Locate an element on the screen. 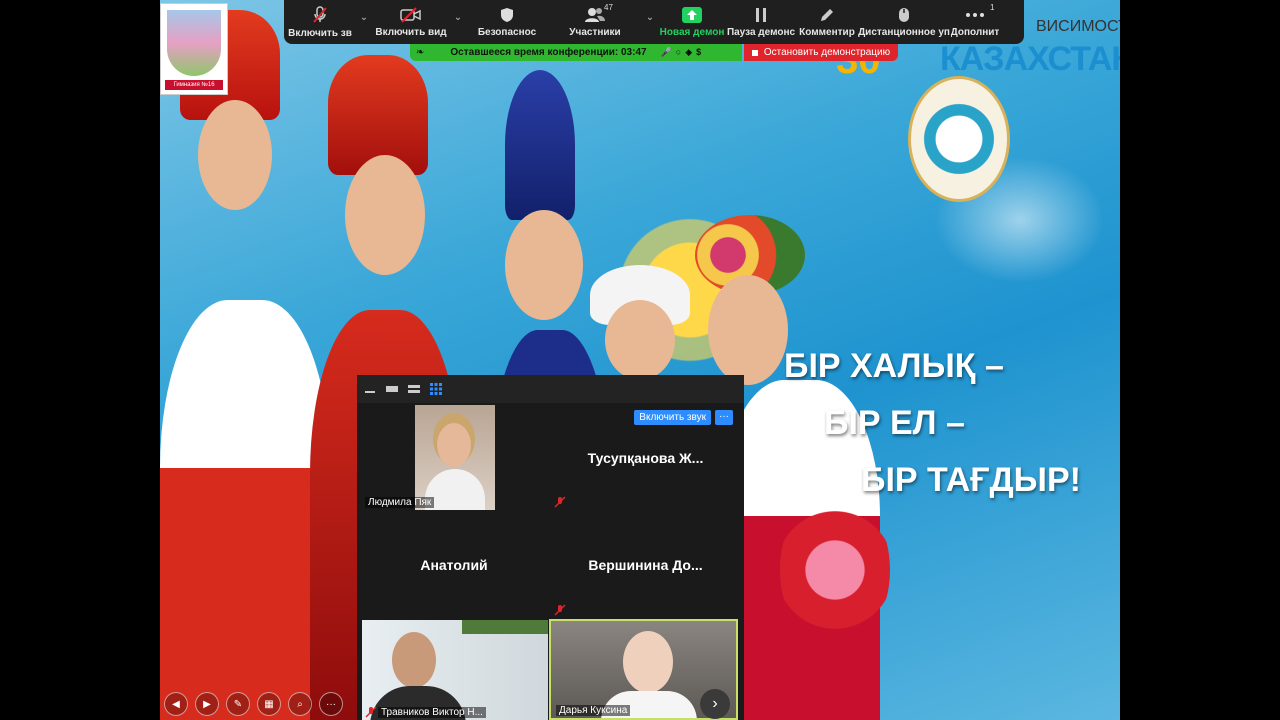 This screenshot has width=1280, height=720. gallery-view-icon is located at coordinates (436, 389).